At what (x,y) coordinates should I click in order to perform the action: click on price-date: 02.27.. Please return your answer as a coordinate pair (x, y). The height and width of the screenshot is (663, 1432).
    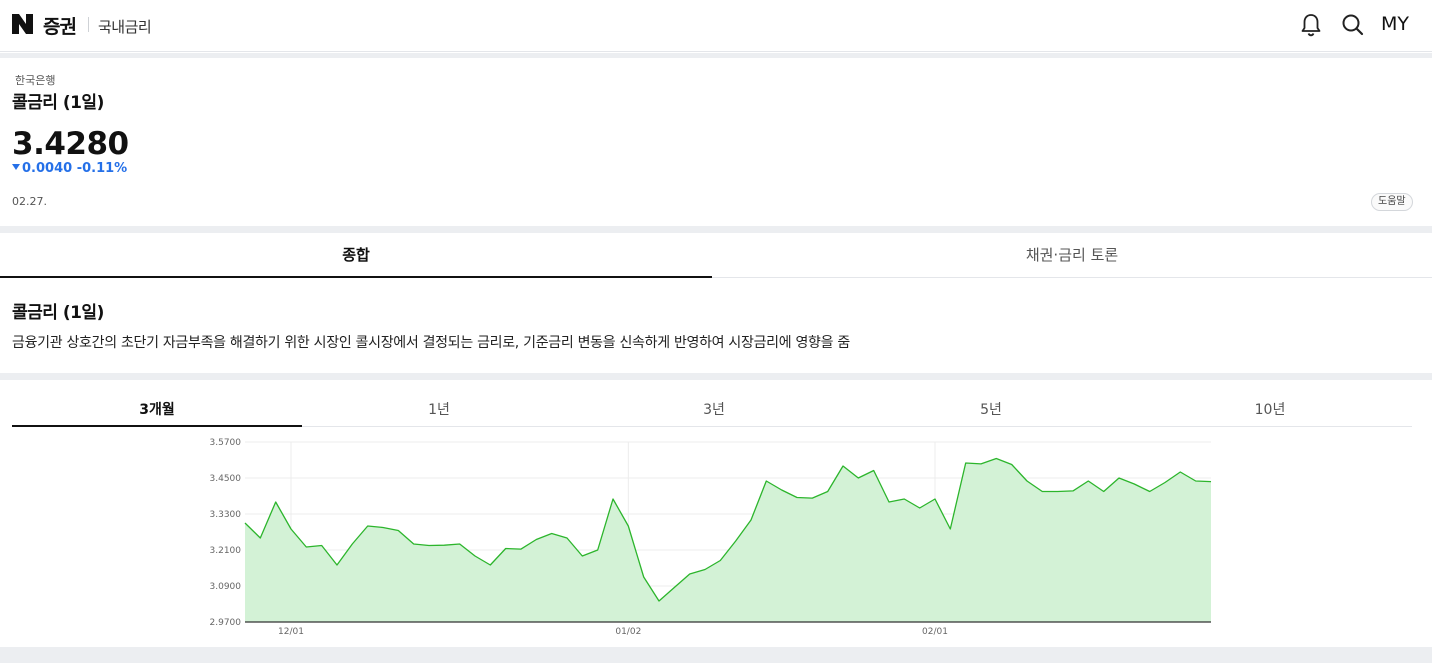
    Looking at the image, I should click on (29, 201).